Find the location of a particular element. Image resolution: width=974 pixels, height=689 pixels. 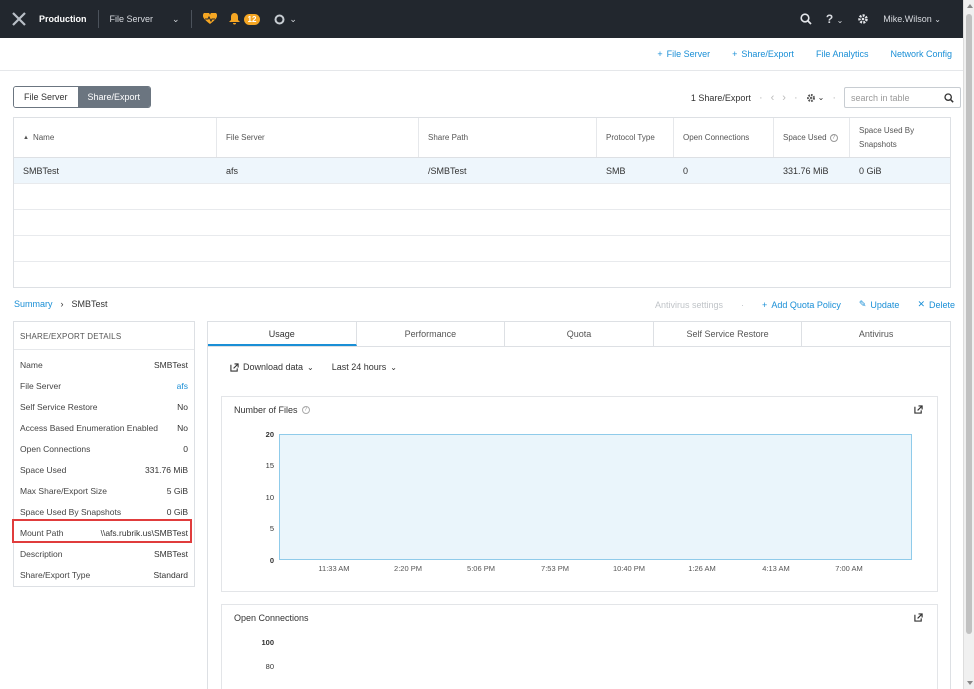

toggle-share-export: Share/Export is located at coordinates (114, 97).